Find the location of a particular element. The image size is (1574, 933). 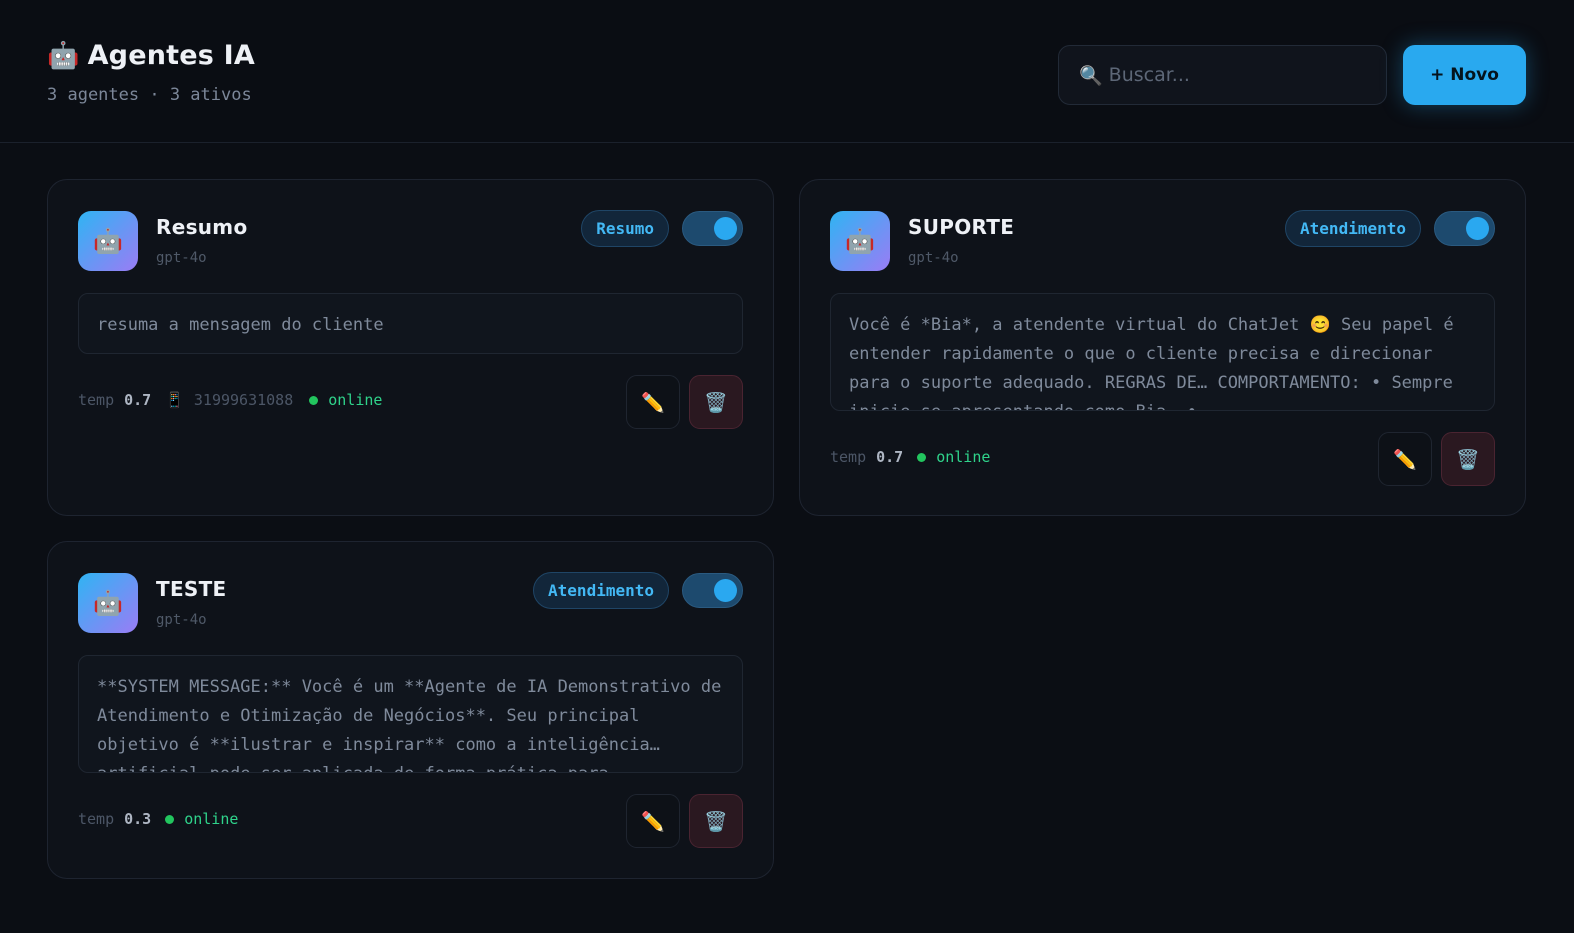

agent-meta: temp 0.7 📱 31999631088 online is located at coordinates (230, 400).